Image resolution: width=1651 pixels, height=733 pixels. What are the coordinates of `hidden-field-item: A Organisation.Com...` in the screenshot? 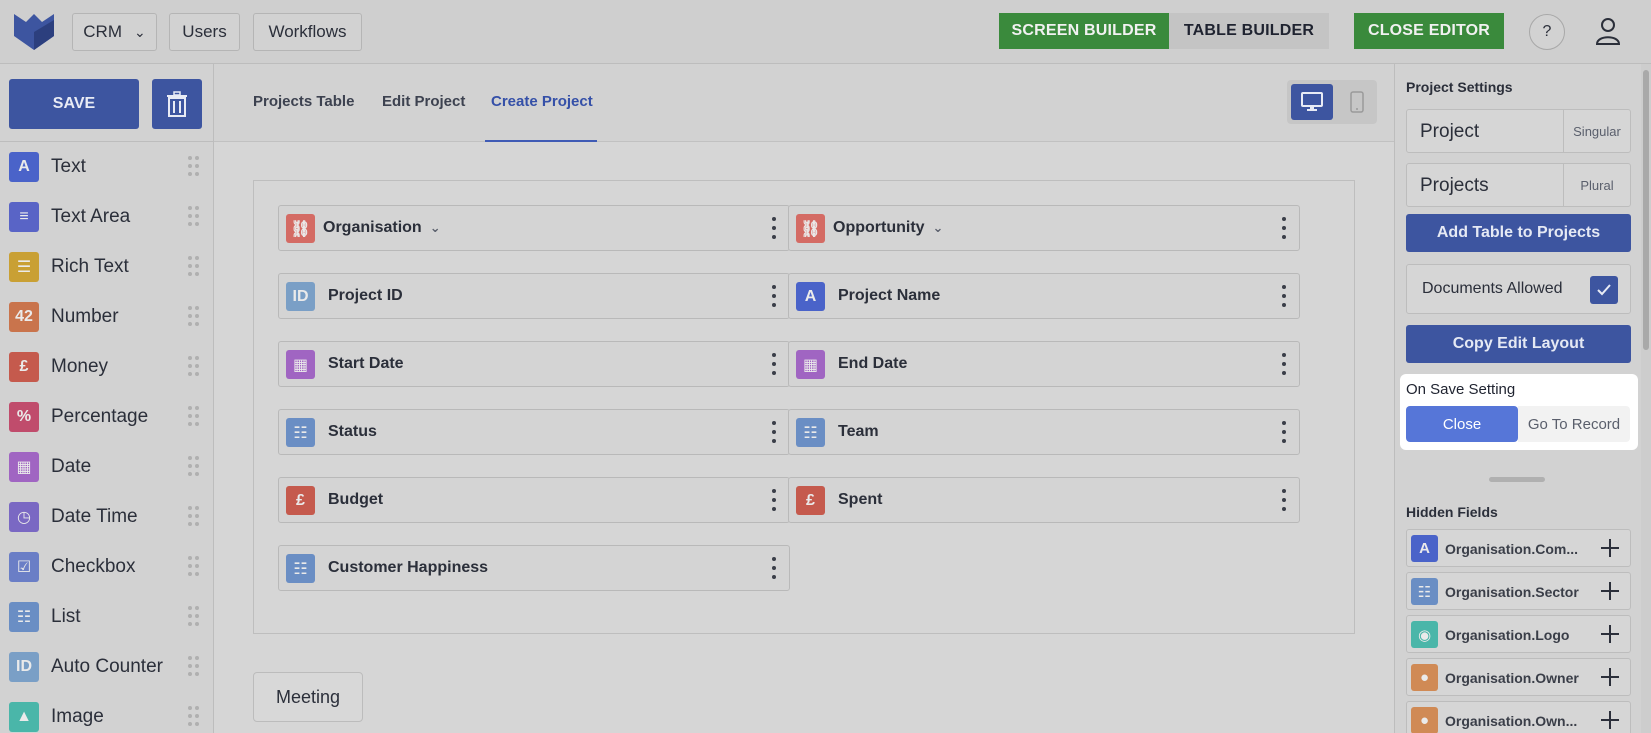 It's located at (1518, 548).